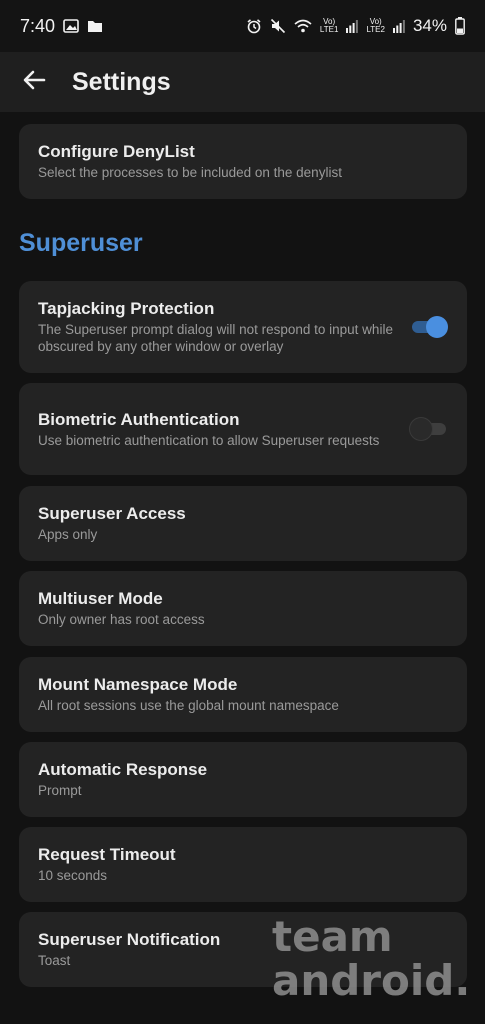  I want to click on watermark-line1: team, so click(332, 936).